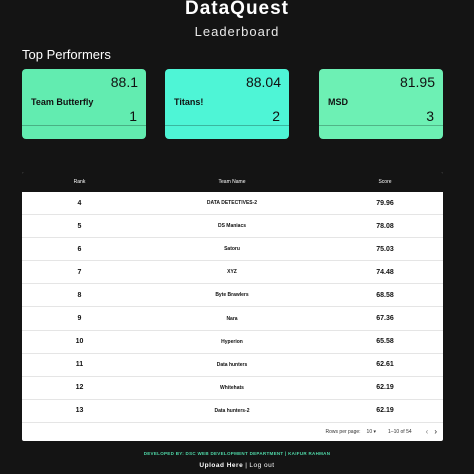 Image resolution: width=474 pixels, height=474 pixels. What do you see at coordinates (79, 388) in the screenshot?
I see `row-rank: 12` at bounding box center [79, 388].